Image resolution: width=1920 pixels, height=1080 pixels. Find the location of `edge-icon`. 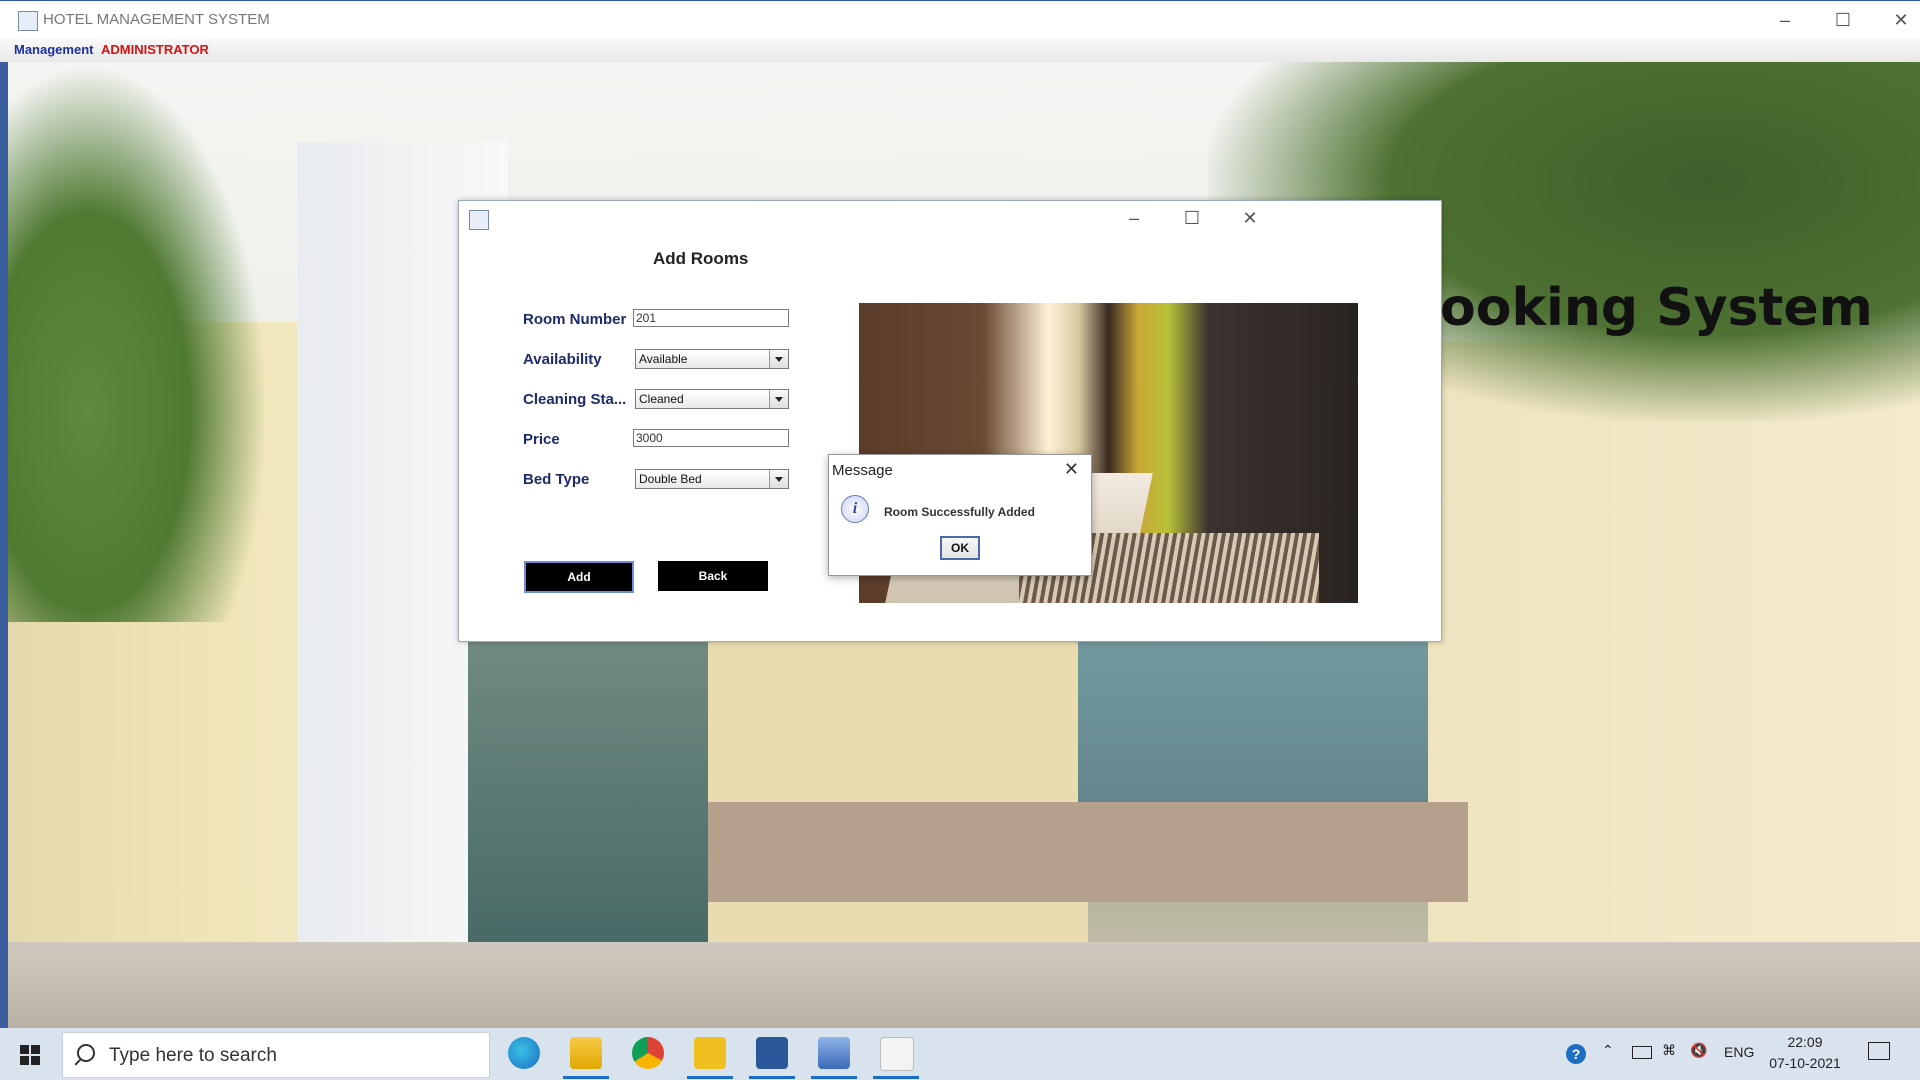

edge-icon is located at coordinates (524, 1053).